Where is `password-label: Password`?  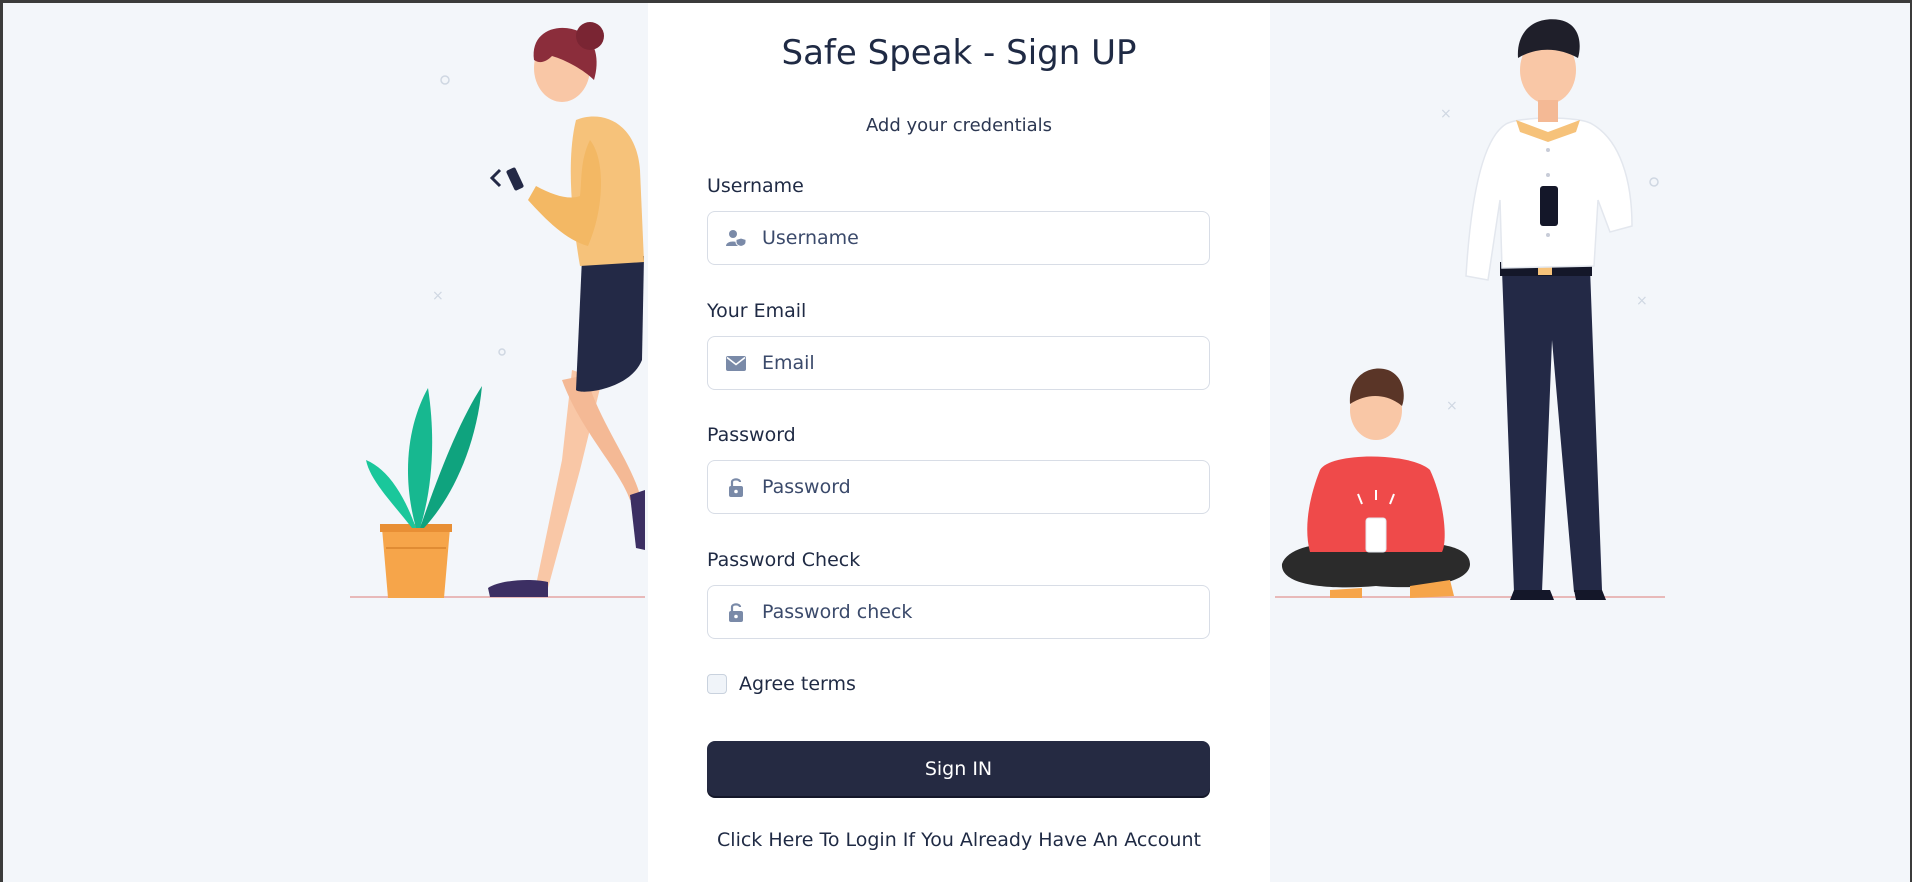 password-label: Password is located at coordinates (751, 435).